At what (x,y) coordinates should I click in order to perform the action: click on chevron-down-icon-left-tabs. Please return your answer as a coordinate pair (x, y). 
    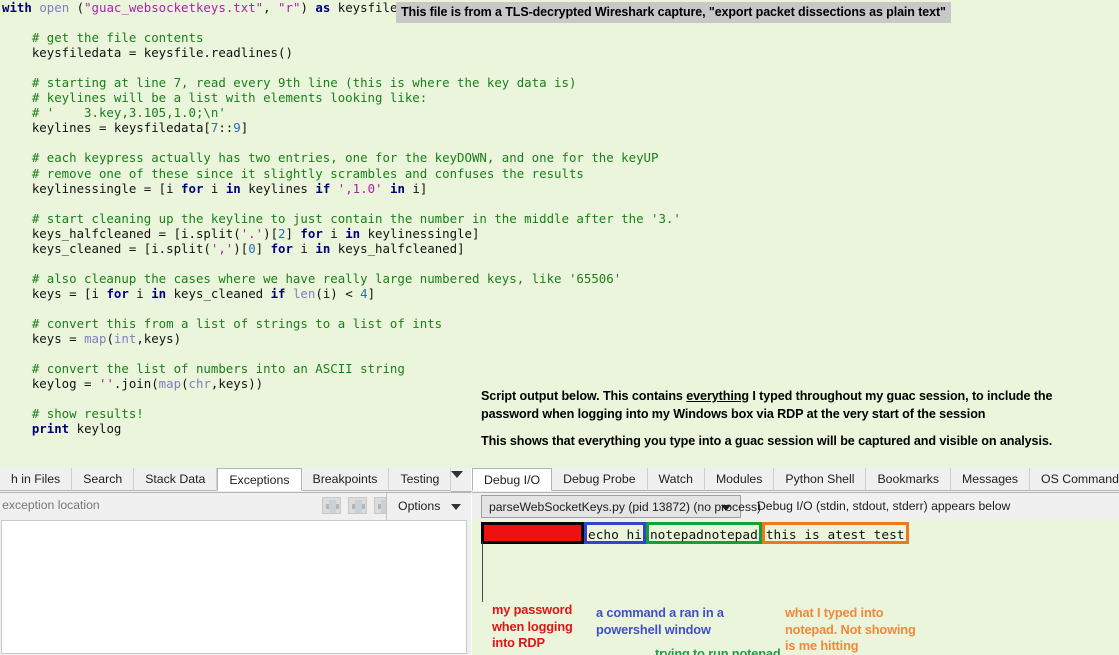
    Looking at the image, I should click on (457, 474).